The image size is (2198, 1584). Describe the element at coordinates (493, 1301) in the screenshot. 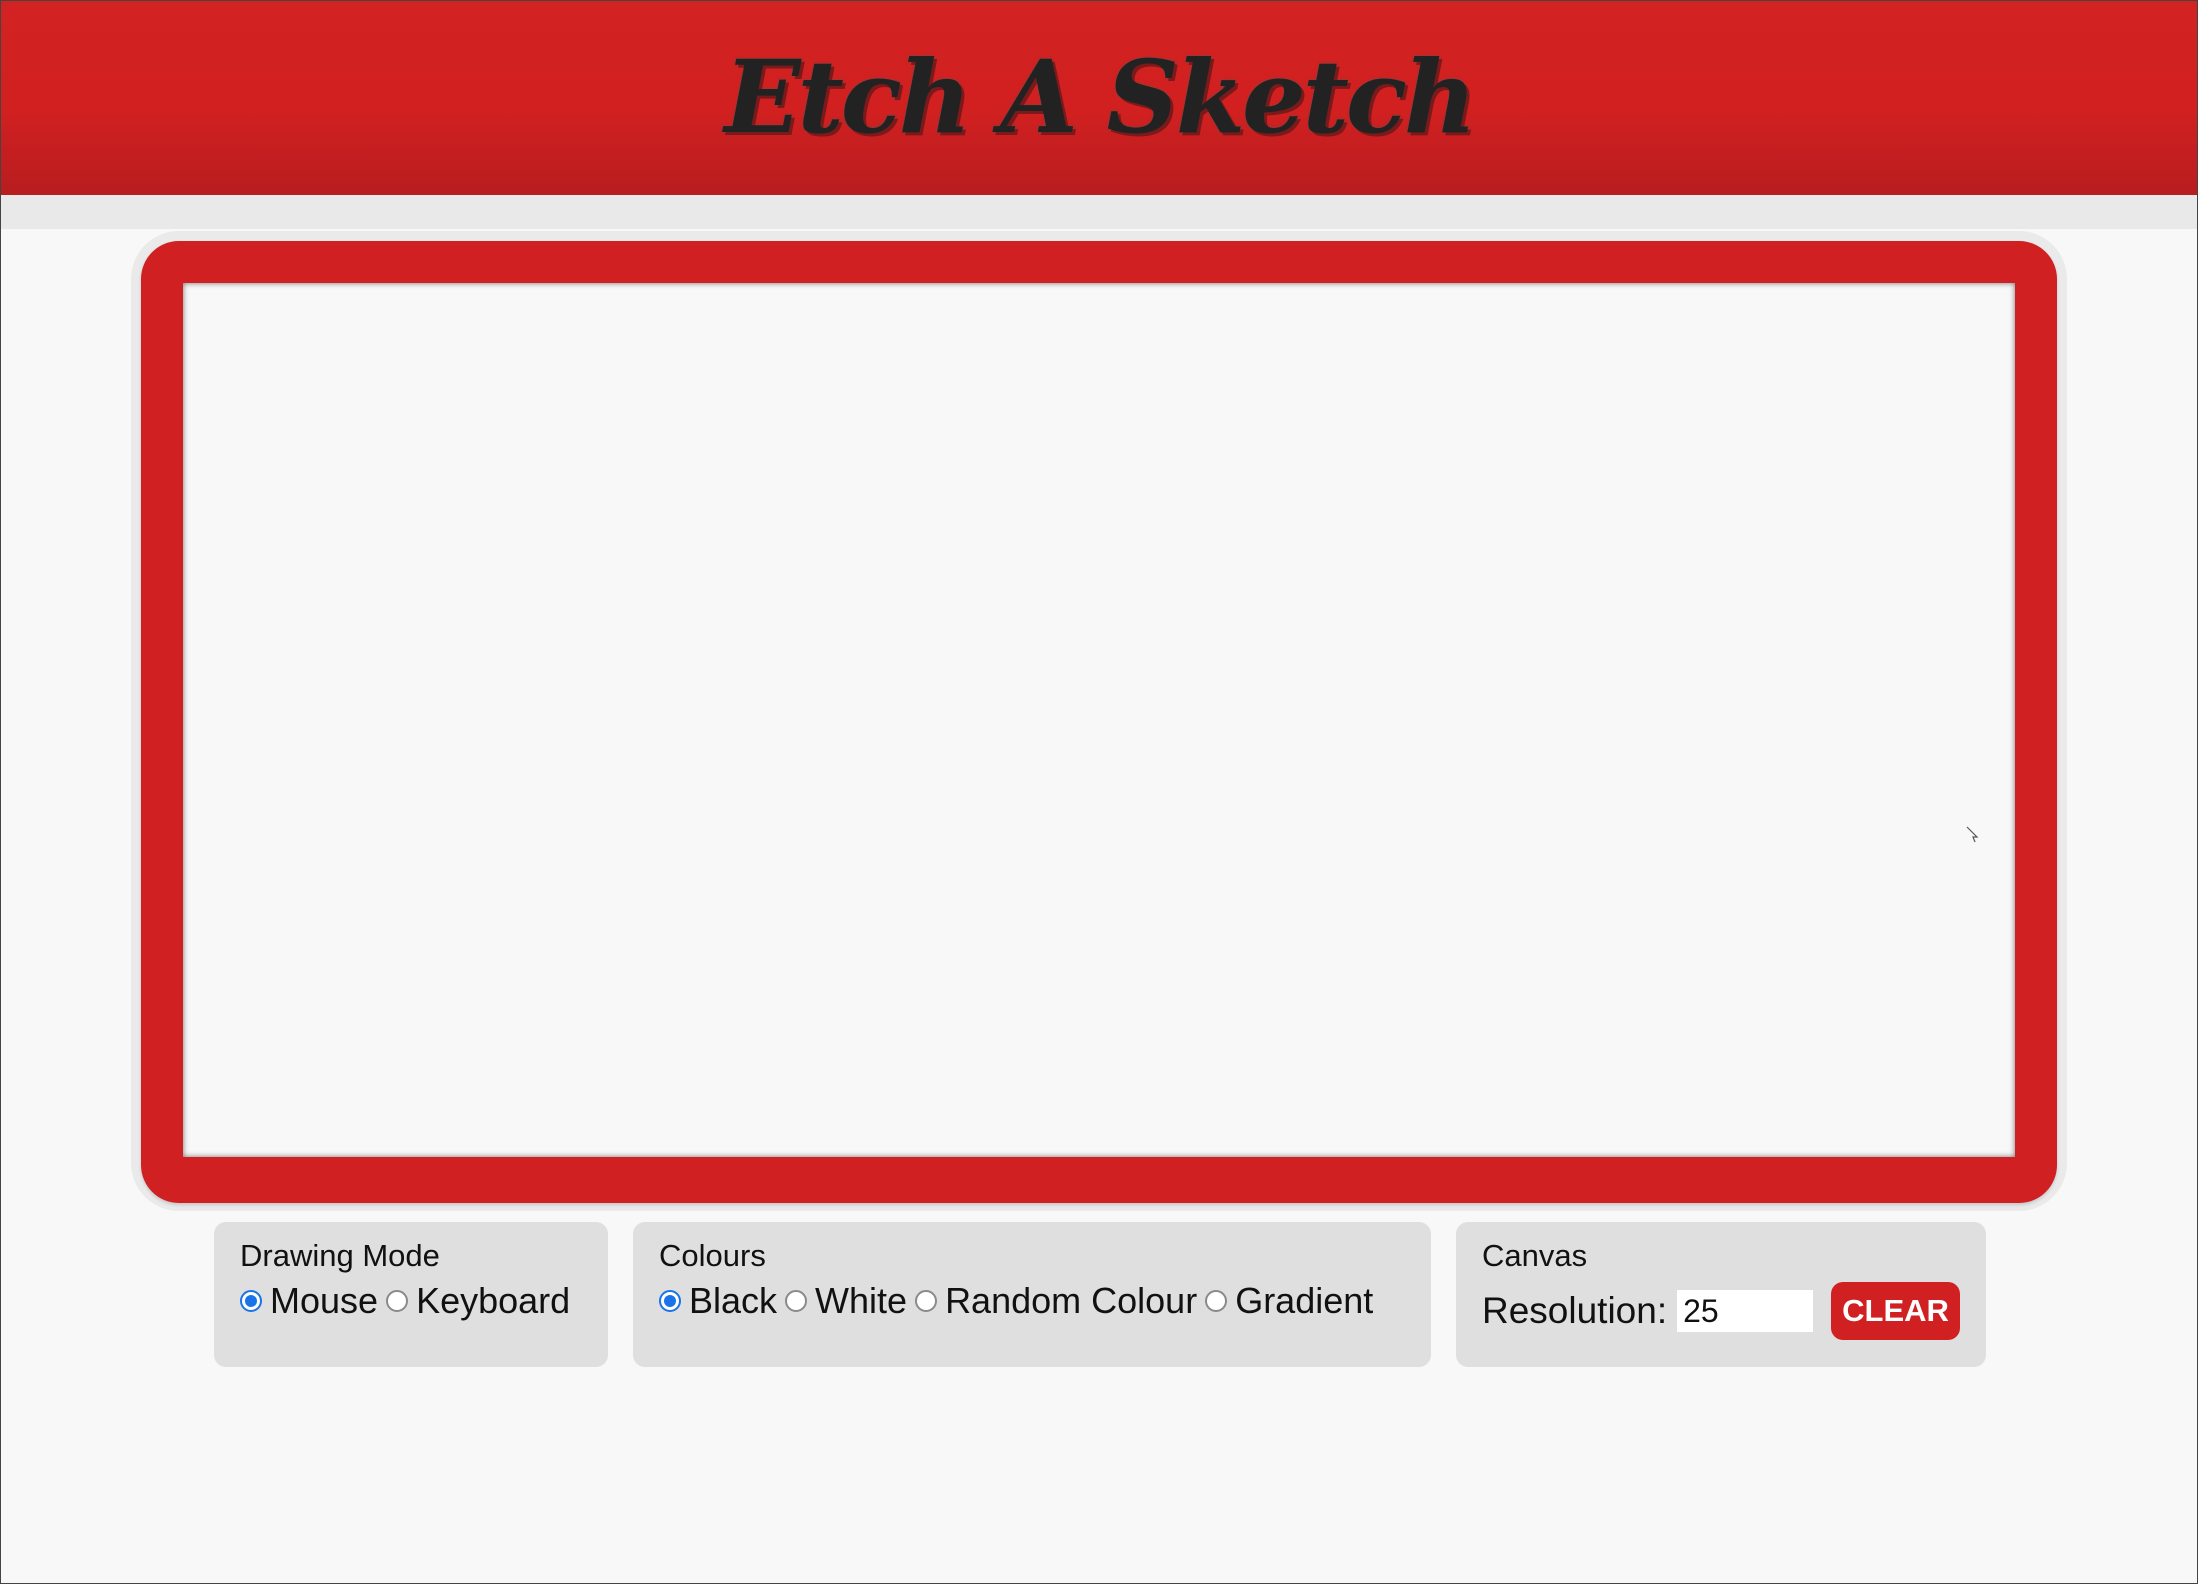

I see `keyboard-label: Keyboard` at that location.